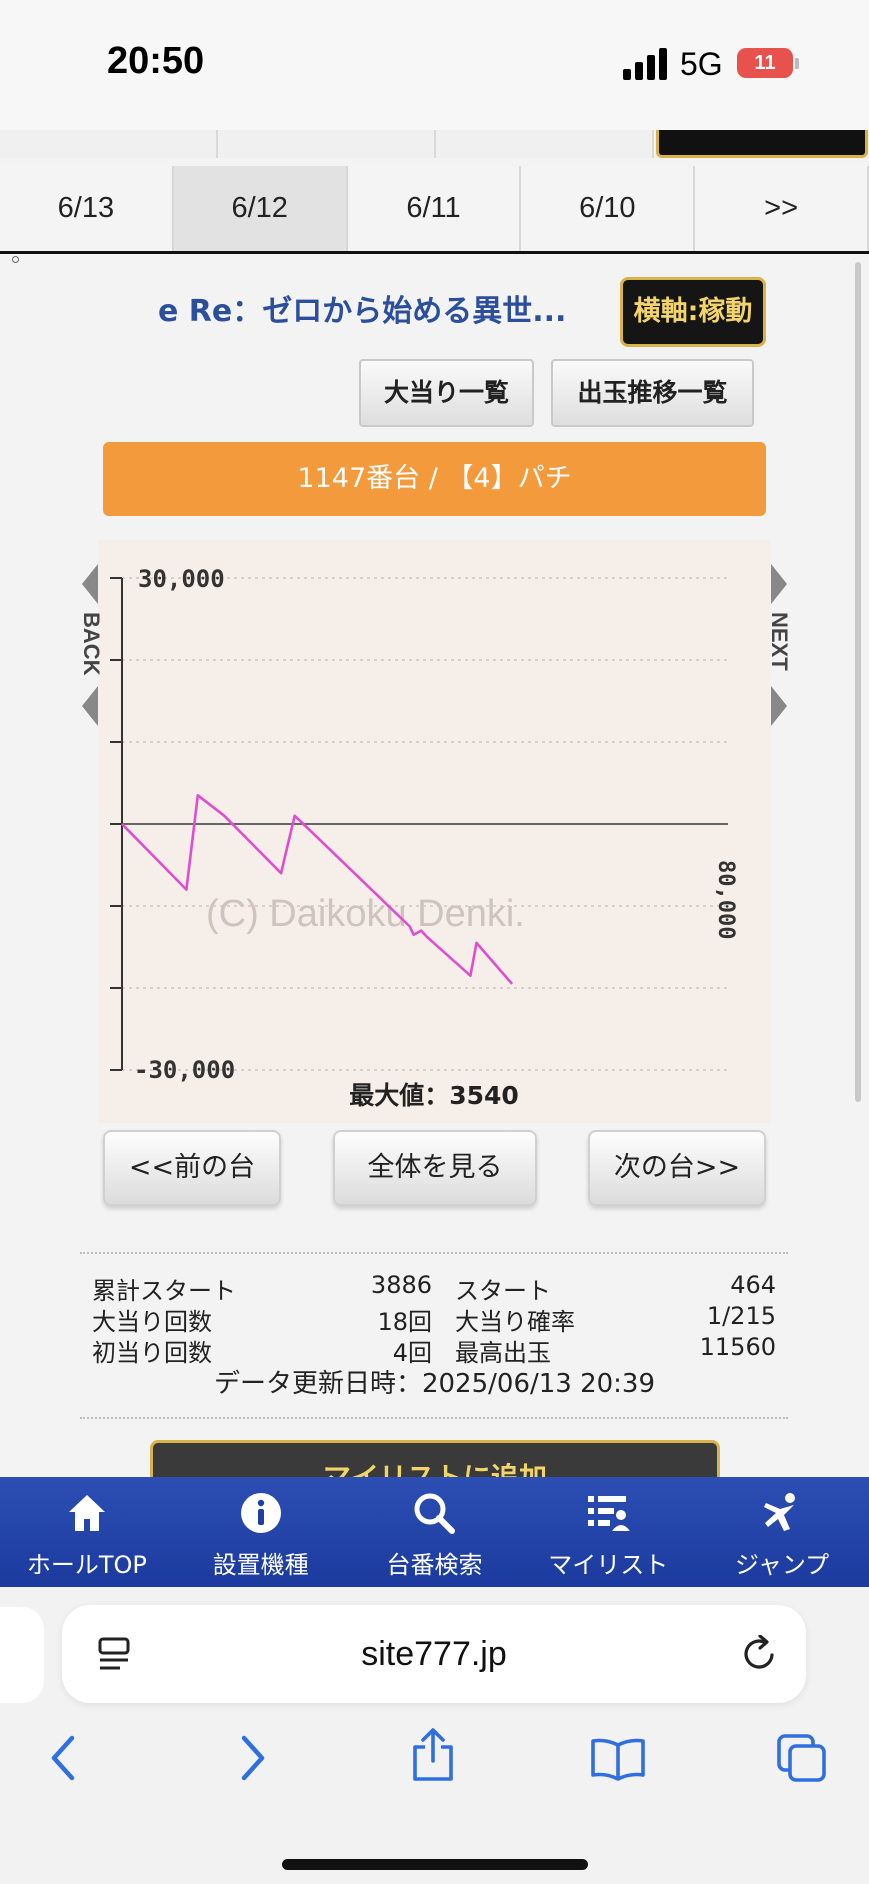 Image resolution: width=869 pixels, height=1884 pixels. I want to click on next-unit-button: 次の台>>, so click(677, 1168).